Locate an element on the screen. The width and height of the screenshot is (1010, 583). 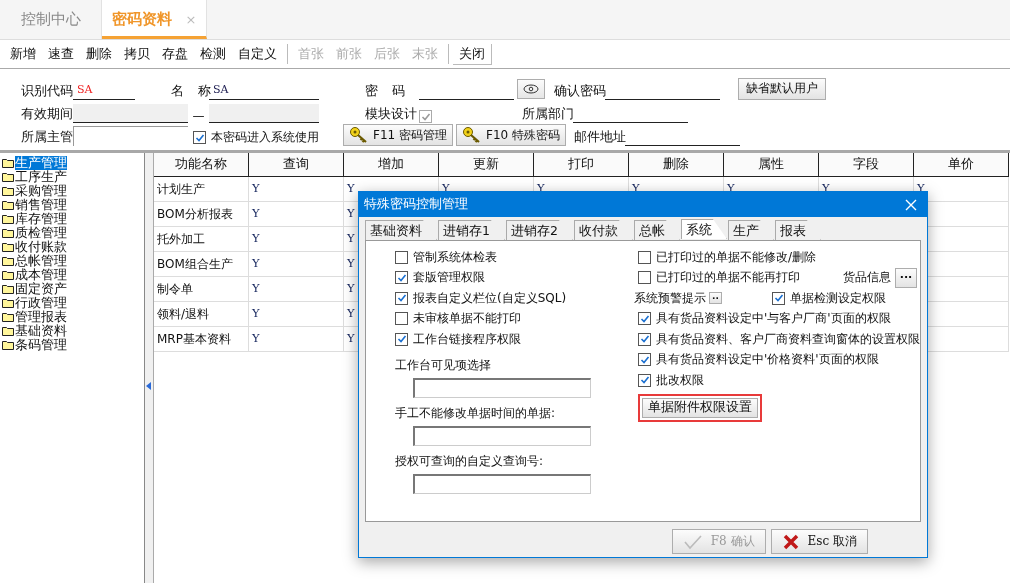
column-header: 属性 is located at coordinates (771, 165).